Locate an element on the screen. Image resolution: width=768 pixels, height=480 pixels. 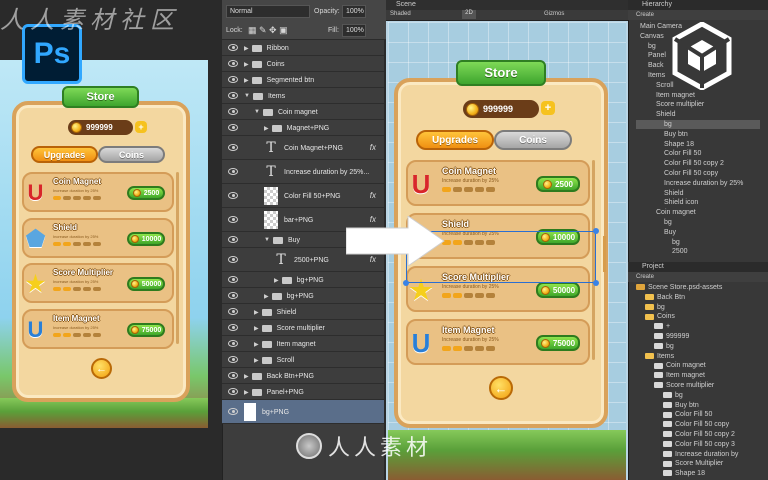
buy-button: 10000 is located at coordinates (146, 239).